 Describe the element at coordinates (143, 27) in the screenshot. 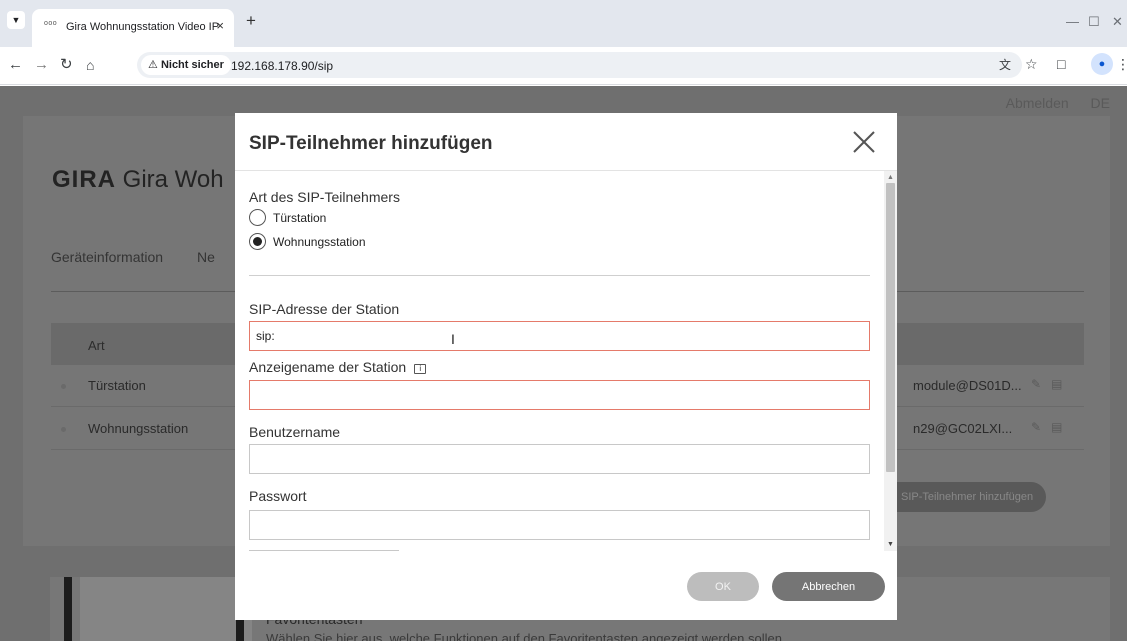

I see `tab-title: Gira Wohnungsstation Video IP` at that location.